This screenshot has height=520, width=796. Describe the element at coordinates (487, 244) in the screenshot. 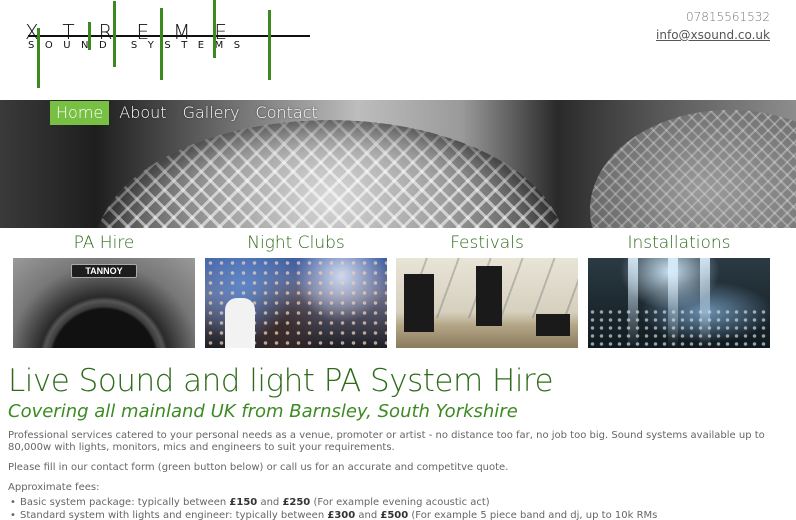

I see `service-title: Festivals` at that location.